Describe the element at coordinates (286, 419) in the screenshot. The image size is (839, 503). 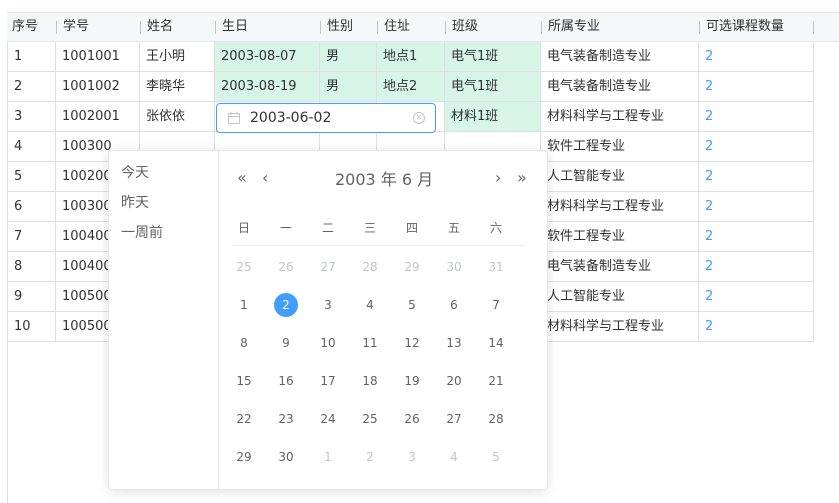
I see `day-cell: 23` at that location.